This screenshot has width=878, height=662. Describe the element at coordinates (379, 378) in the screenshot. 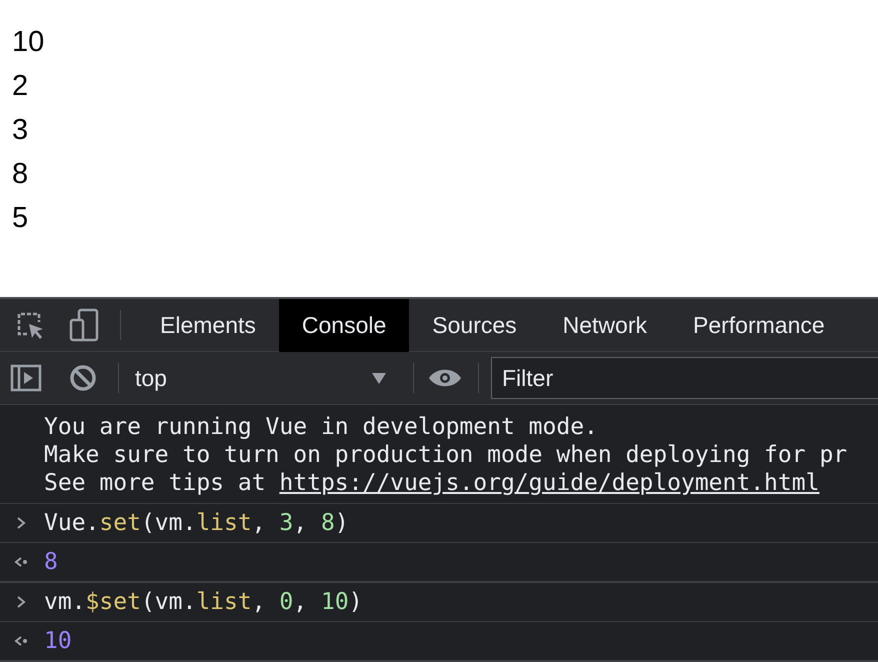

I see `dropdown-caret-icon` at that location.